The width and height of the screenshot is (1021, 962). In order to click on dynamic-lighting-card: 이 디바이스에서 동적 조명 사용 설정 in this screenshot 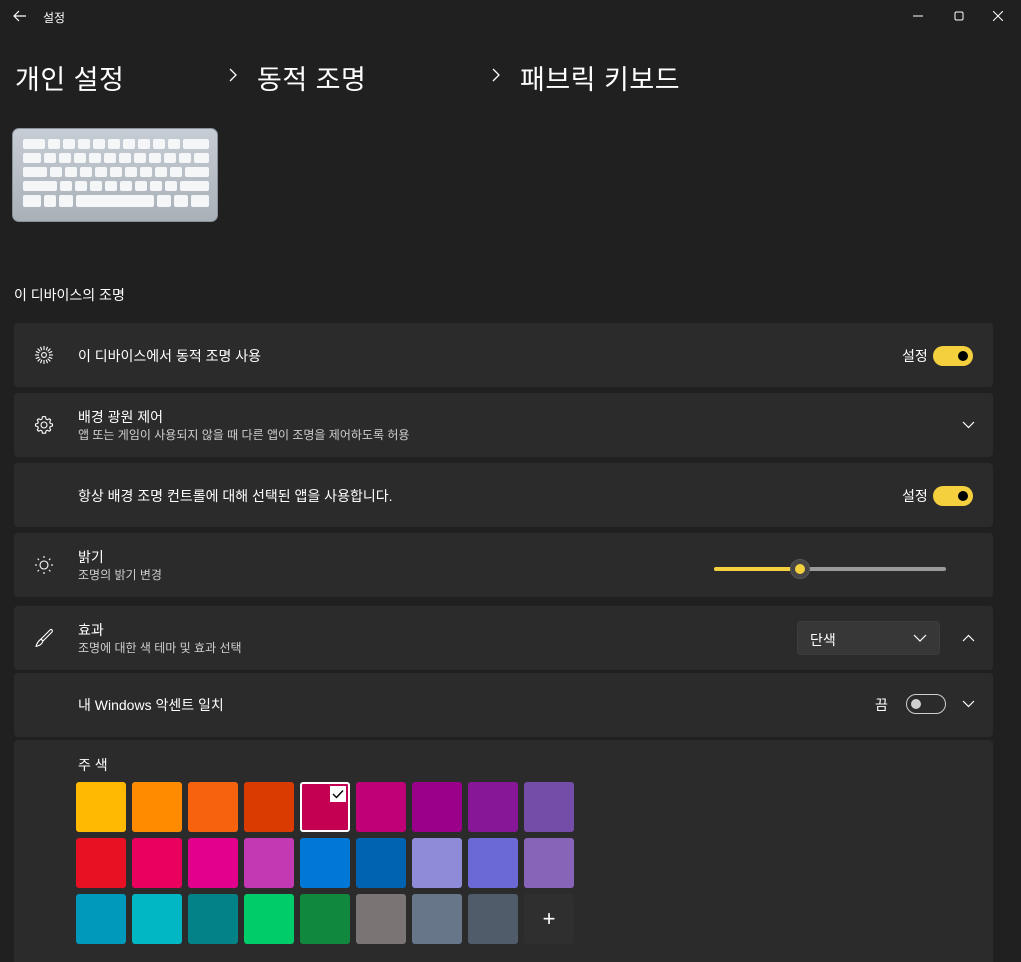, I will do `click(503, 355)`.